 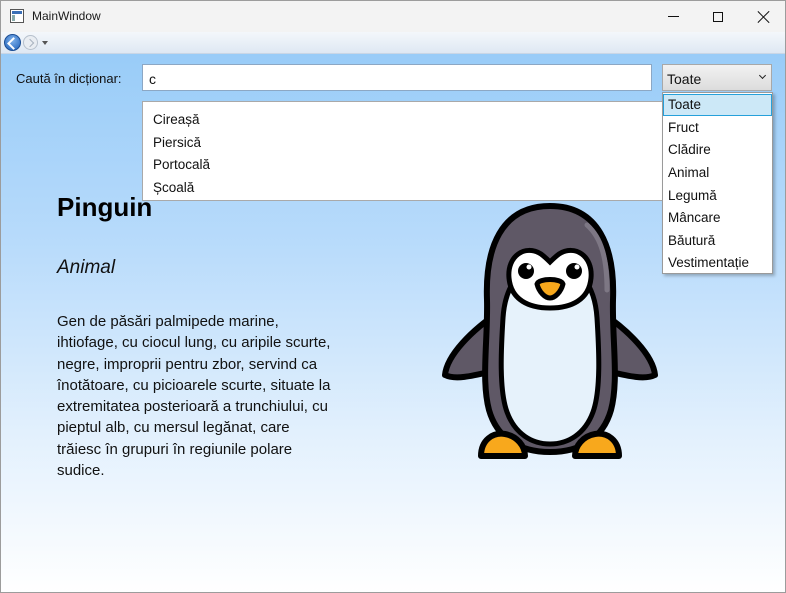 I want to click on minimize-button, so click(x=673, y=16).